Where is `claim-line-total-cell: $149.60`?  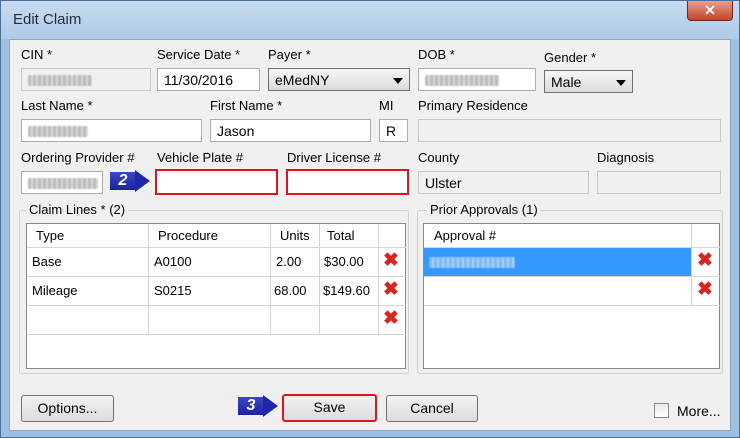
claim-line-total-cell: $149.60 is located at coordinates (349, 291).